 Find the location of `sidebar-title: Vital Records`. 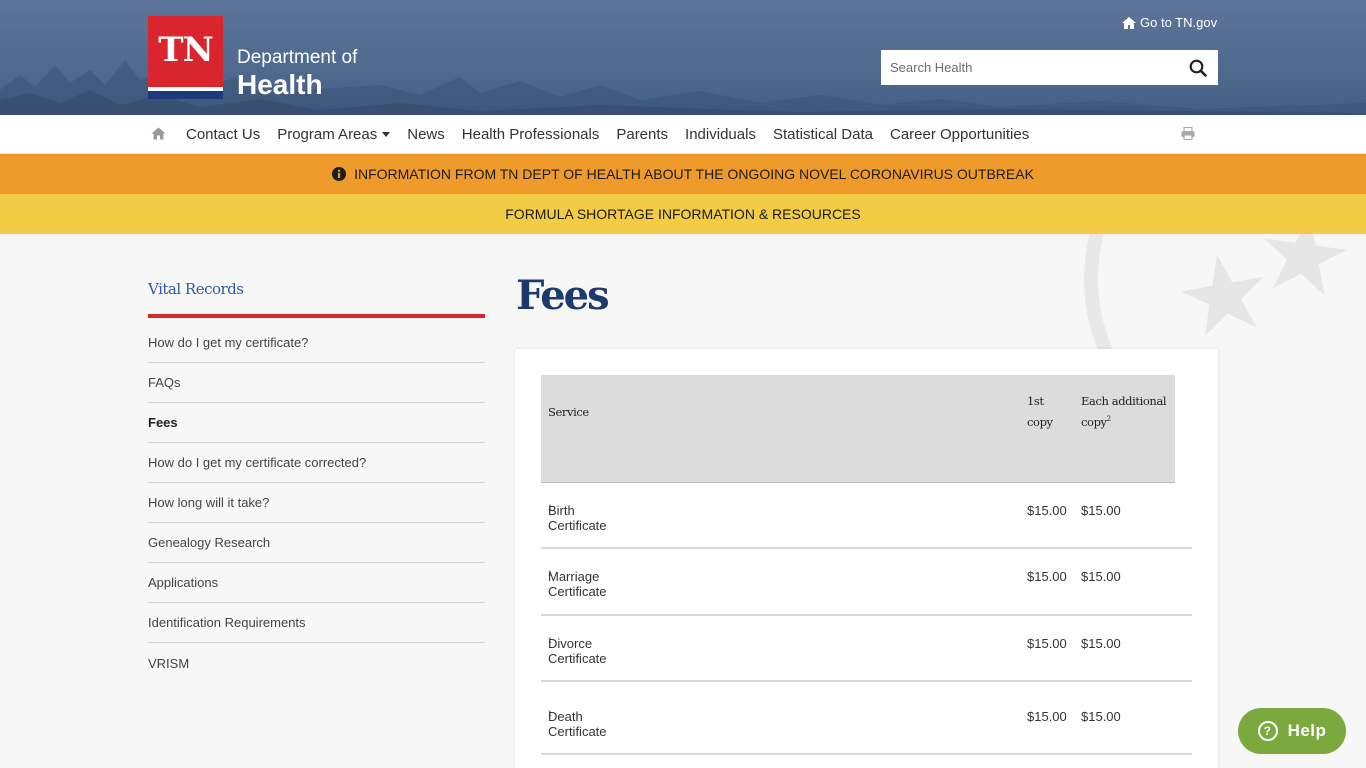

sidebar-title: Vital Records is located at coordinates (196, 289).